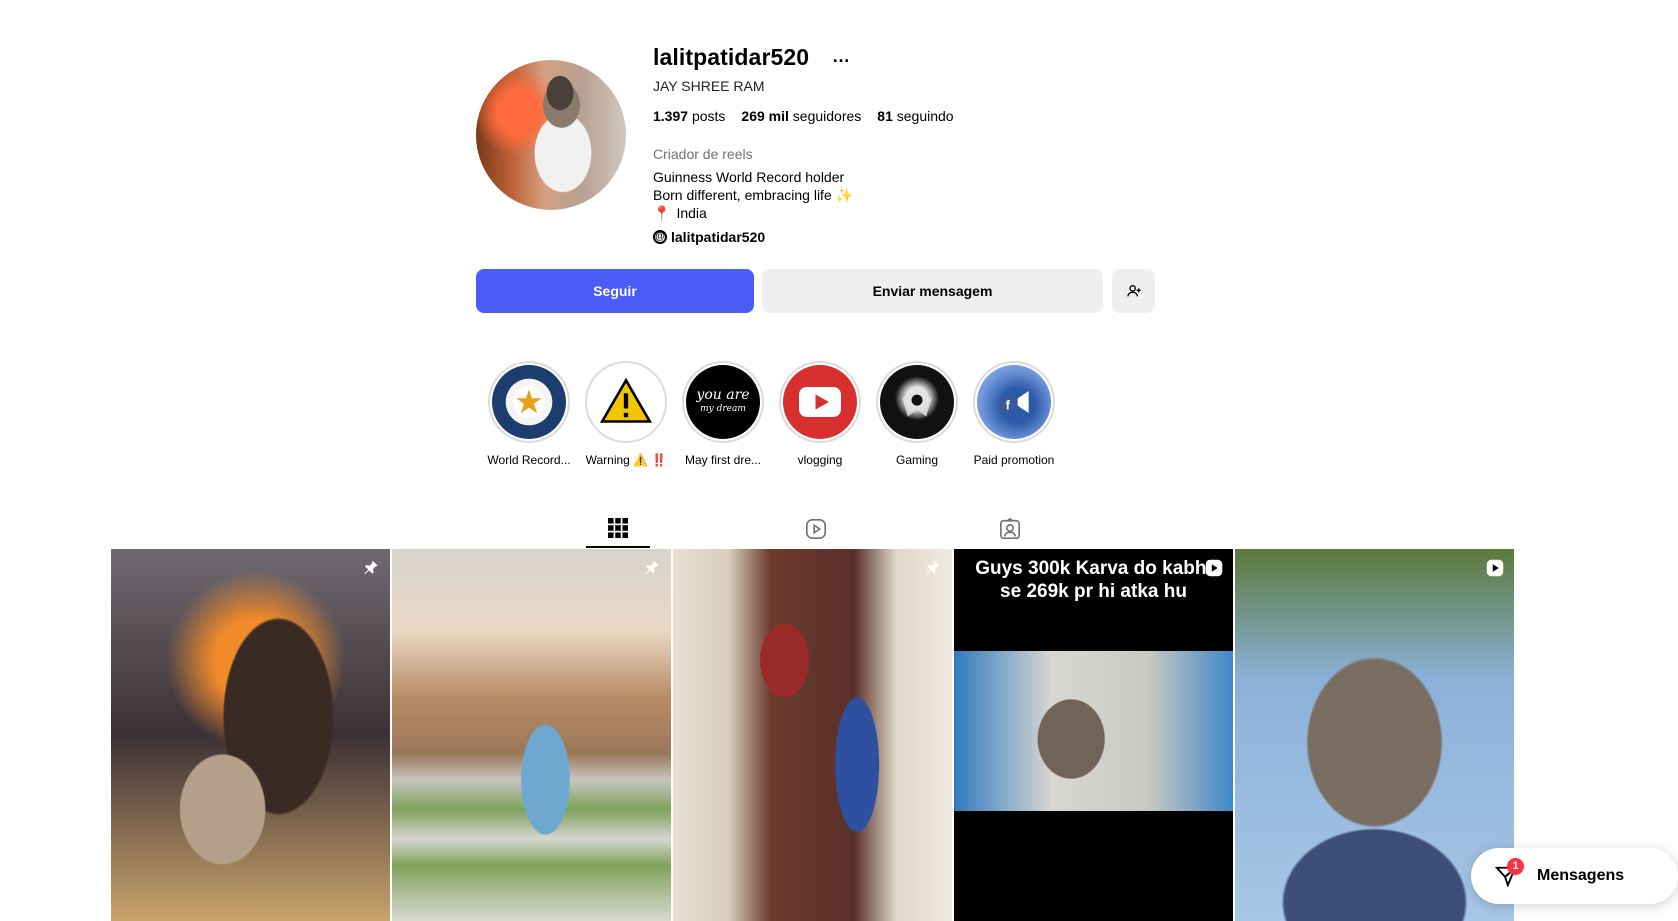 Image resolution: width=1678 pixels, height=921 pixels. I want to click on messages-bar: 1 Mensagens, so click(1574, 876).